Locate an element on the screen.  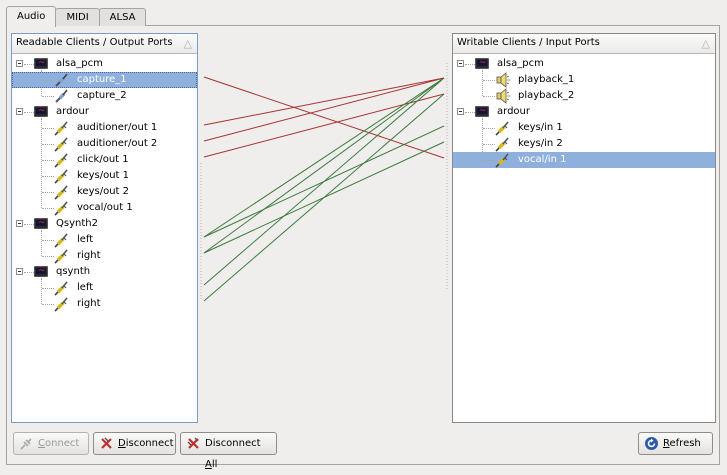
port-row: capture_2 is located at coordinates (104, 96).